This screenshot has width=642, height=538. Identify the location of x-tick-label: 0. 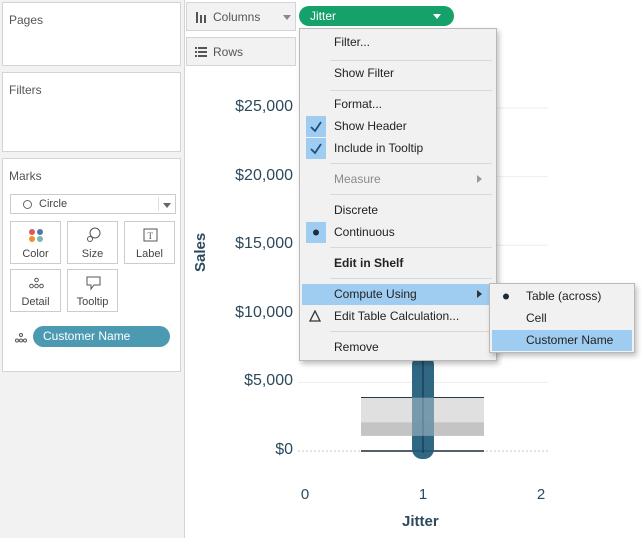
(305, 494).